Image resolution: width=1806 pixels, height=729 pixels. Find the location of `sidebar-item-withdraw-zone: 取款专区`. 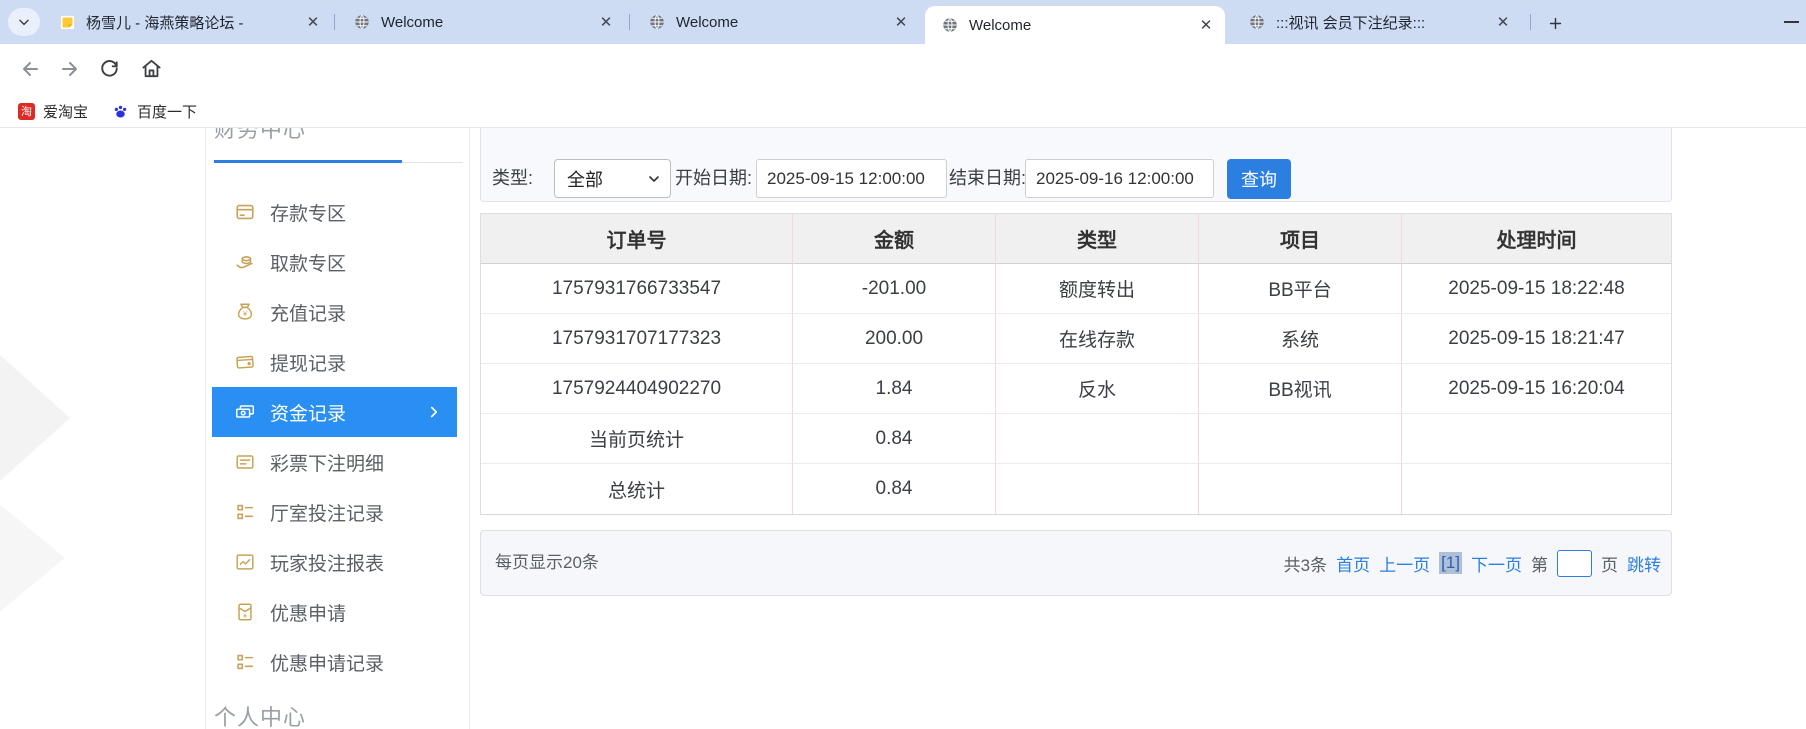

sidebar-item-withdraw-zone: 取款专区 is located at coordinates (334, 262).